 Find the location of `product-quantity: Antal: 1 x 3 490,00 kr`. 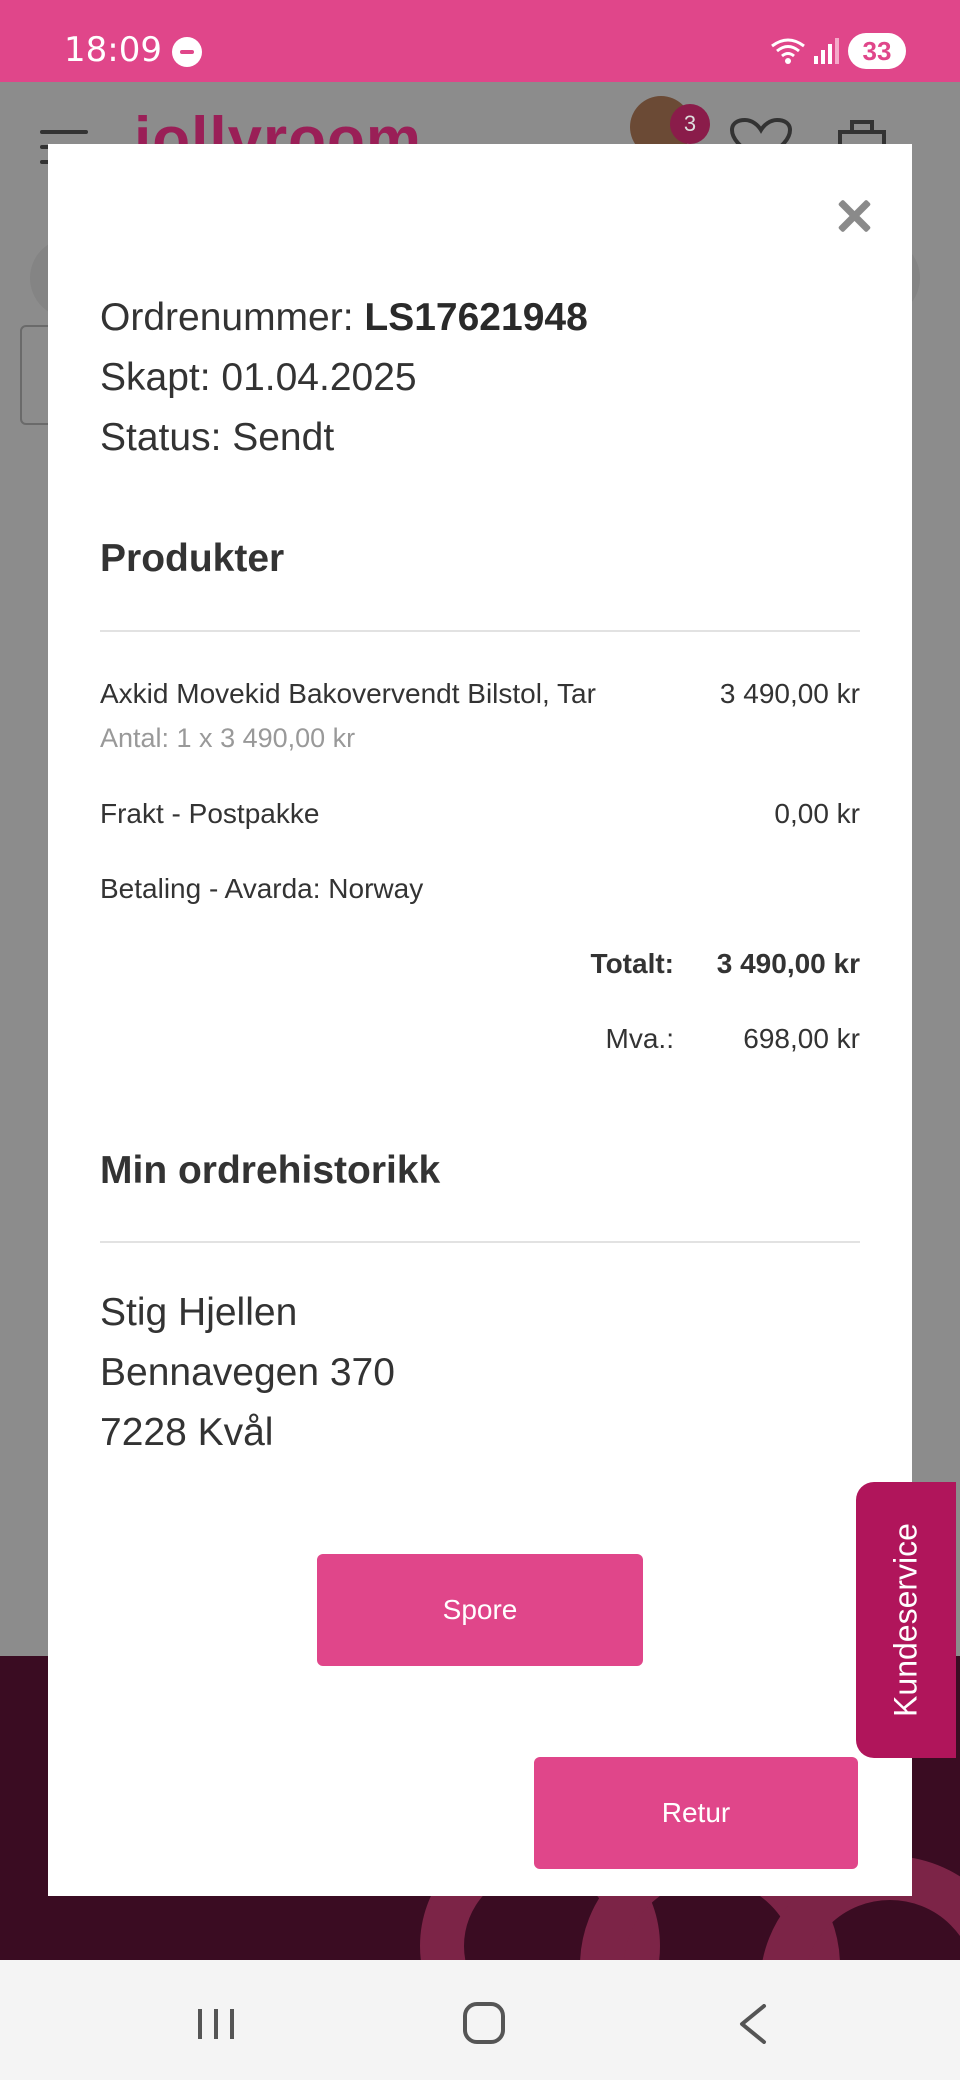

product-quantity: Antal: 1 x 3 490,00 kr is located at coordinates (228, 738).